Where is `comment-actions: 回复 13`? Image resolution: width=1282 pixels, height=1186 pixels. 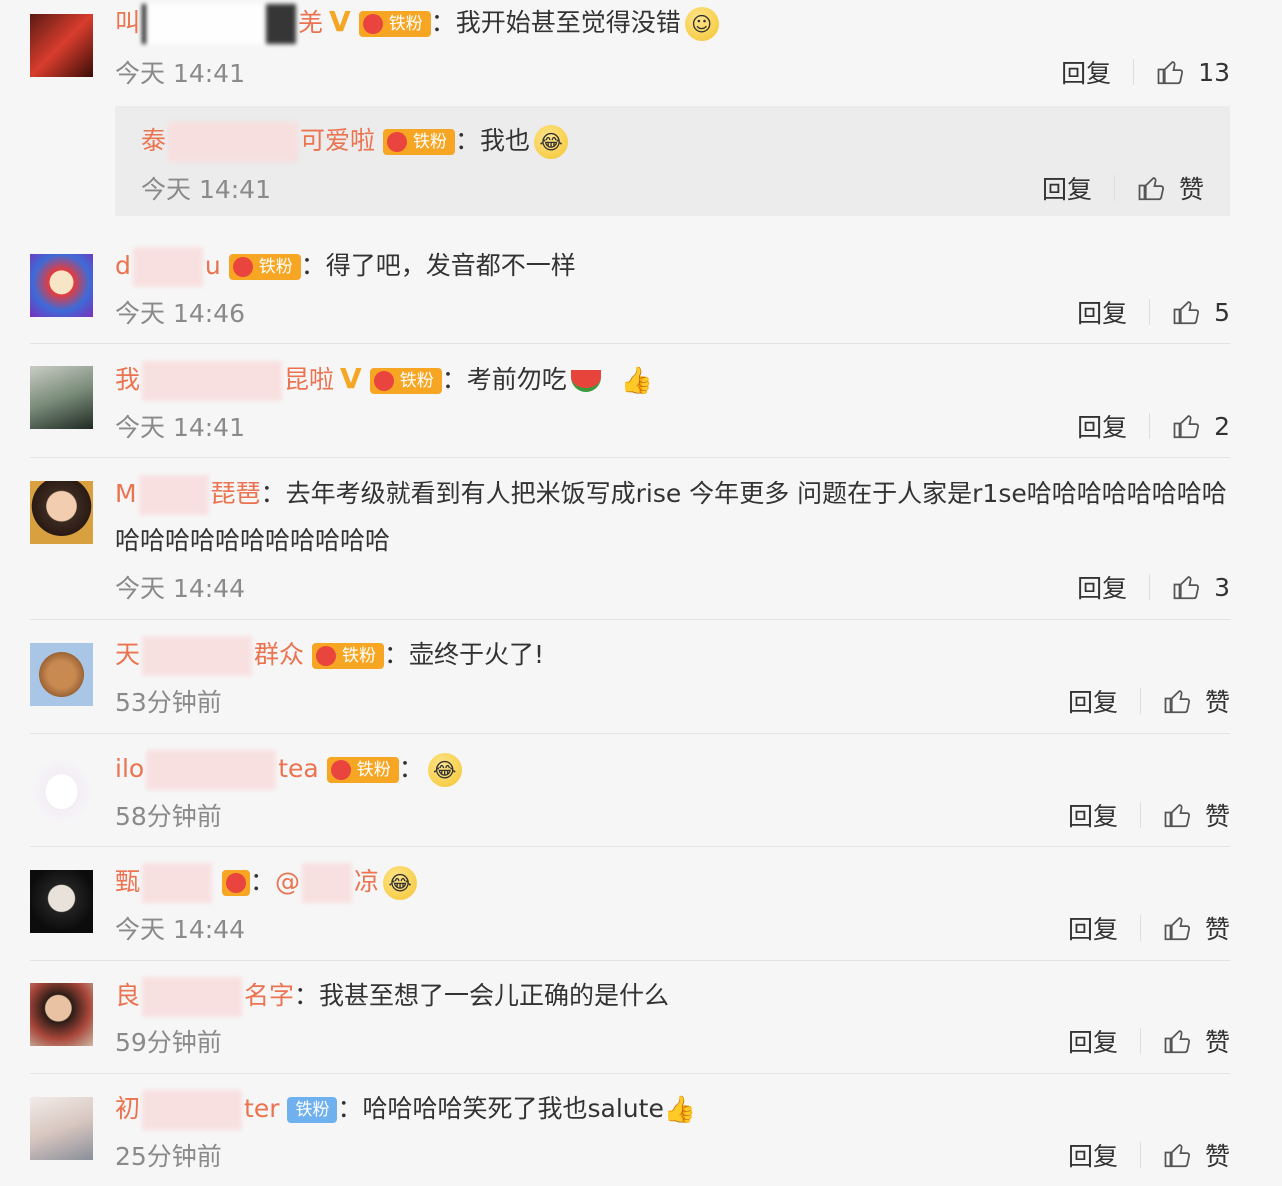
comment-actions: 回复 13 is located at coordinates (1145, 72).